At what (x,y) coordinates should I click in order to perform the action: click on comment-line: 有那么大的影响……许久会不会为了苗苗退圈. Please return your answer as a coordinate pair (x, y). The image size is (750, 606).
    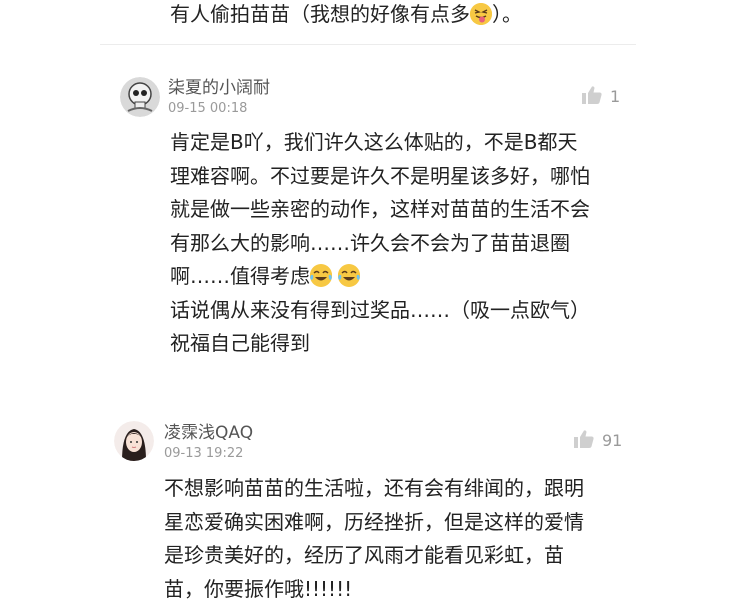
    Looking at the image, I should click on (380, 244).